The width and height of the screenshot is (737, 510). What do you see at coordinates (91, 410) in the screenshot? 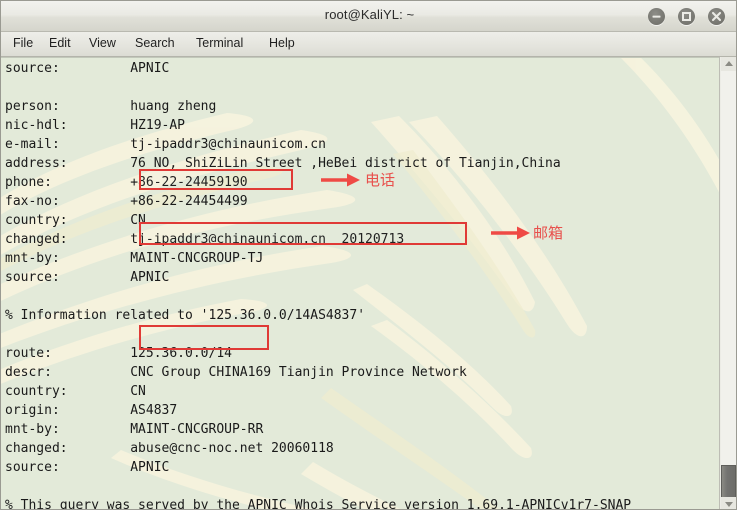
I see `terminal-line: origin: AS4837` at bounding box center [91, 410].